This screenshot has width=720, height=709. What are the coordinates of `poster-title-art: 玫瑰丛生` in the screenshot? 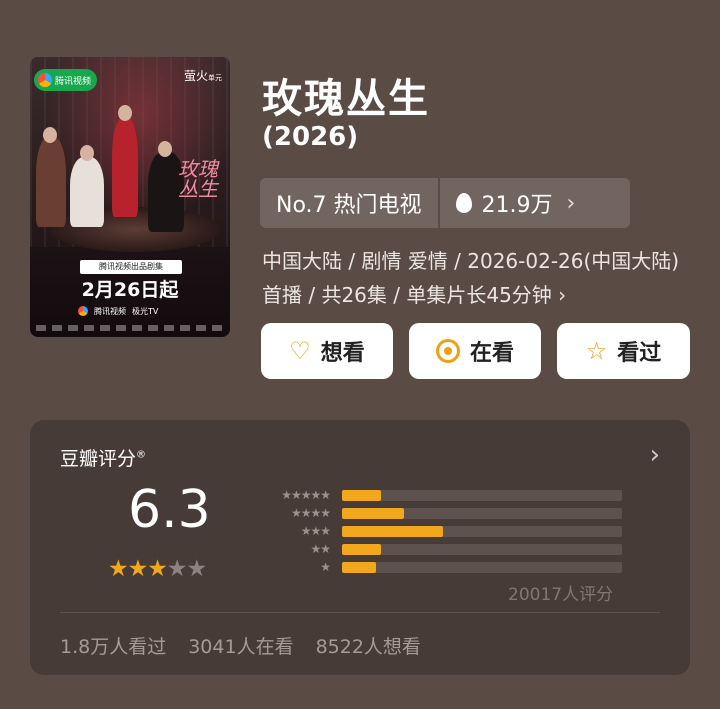 It's located at (198, 179).